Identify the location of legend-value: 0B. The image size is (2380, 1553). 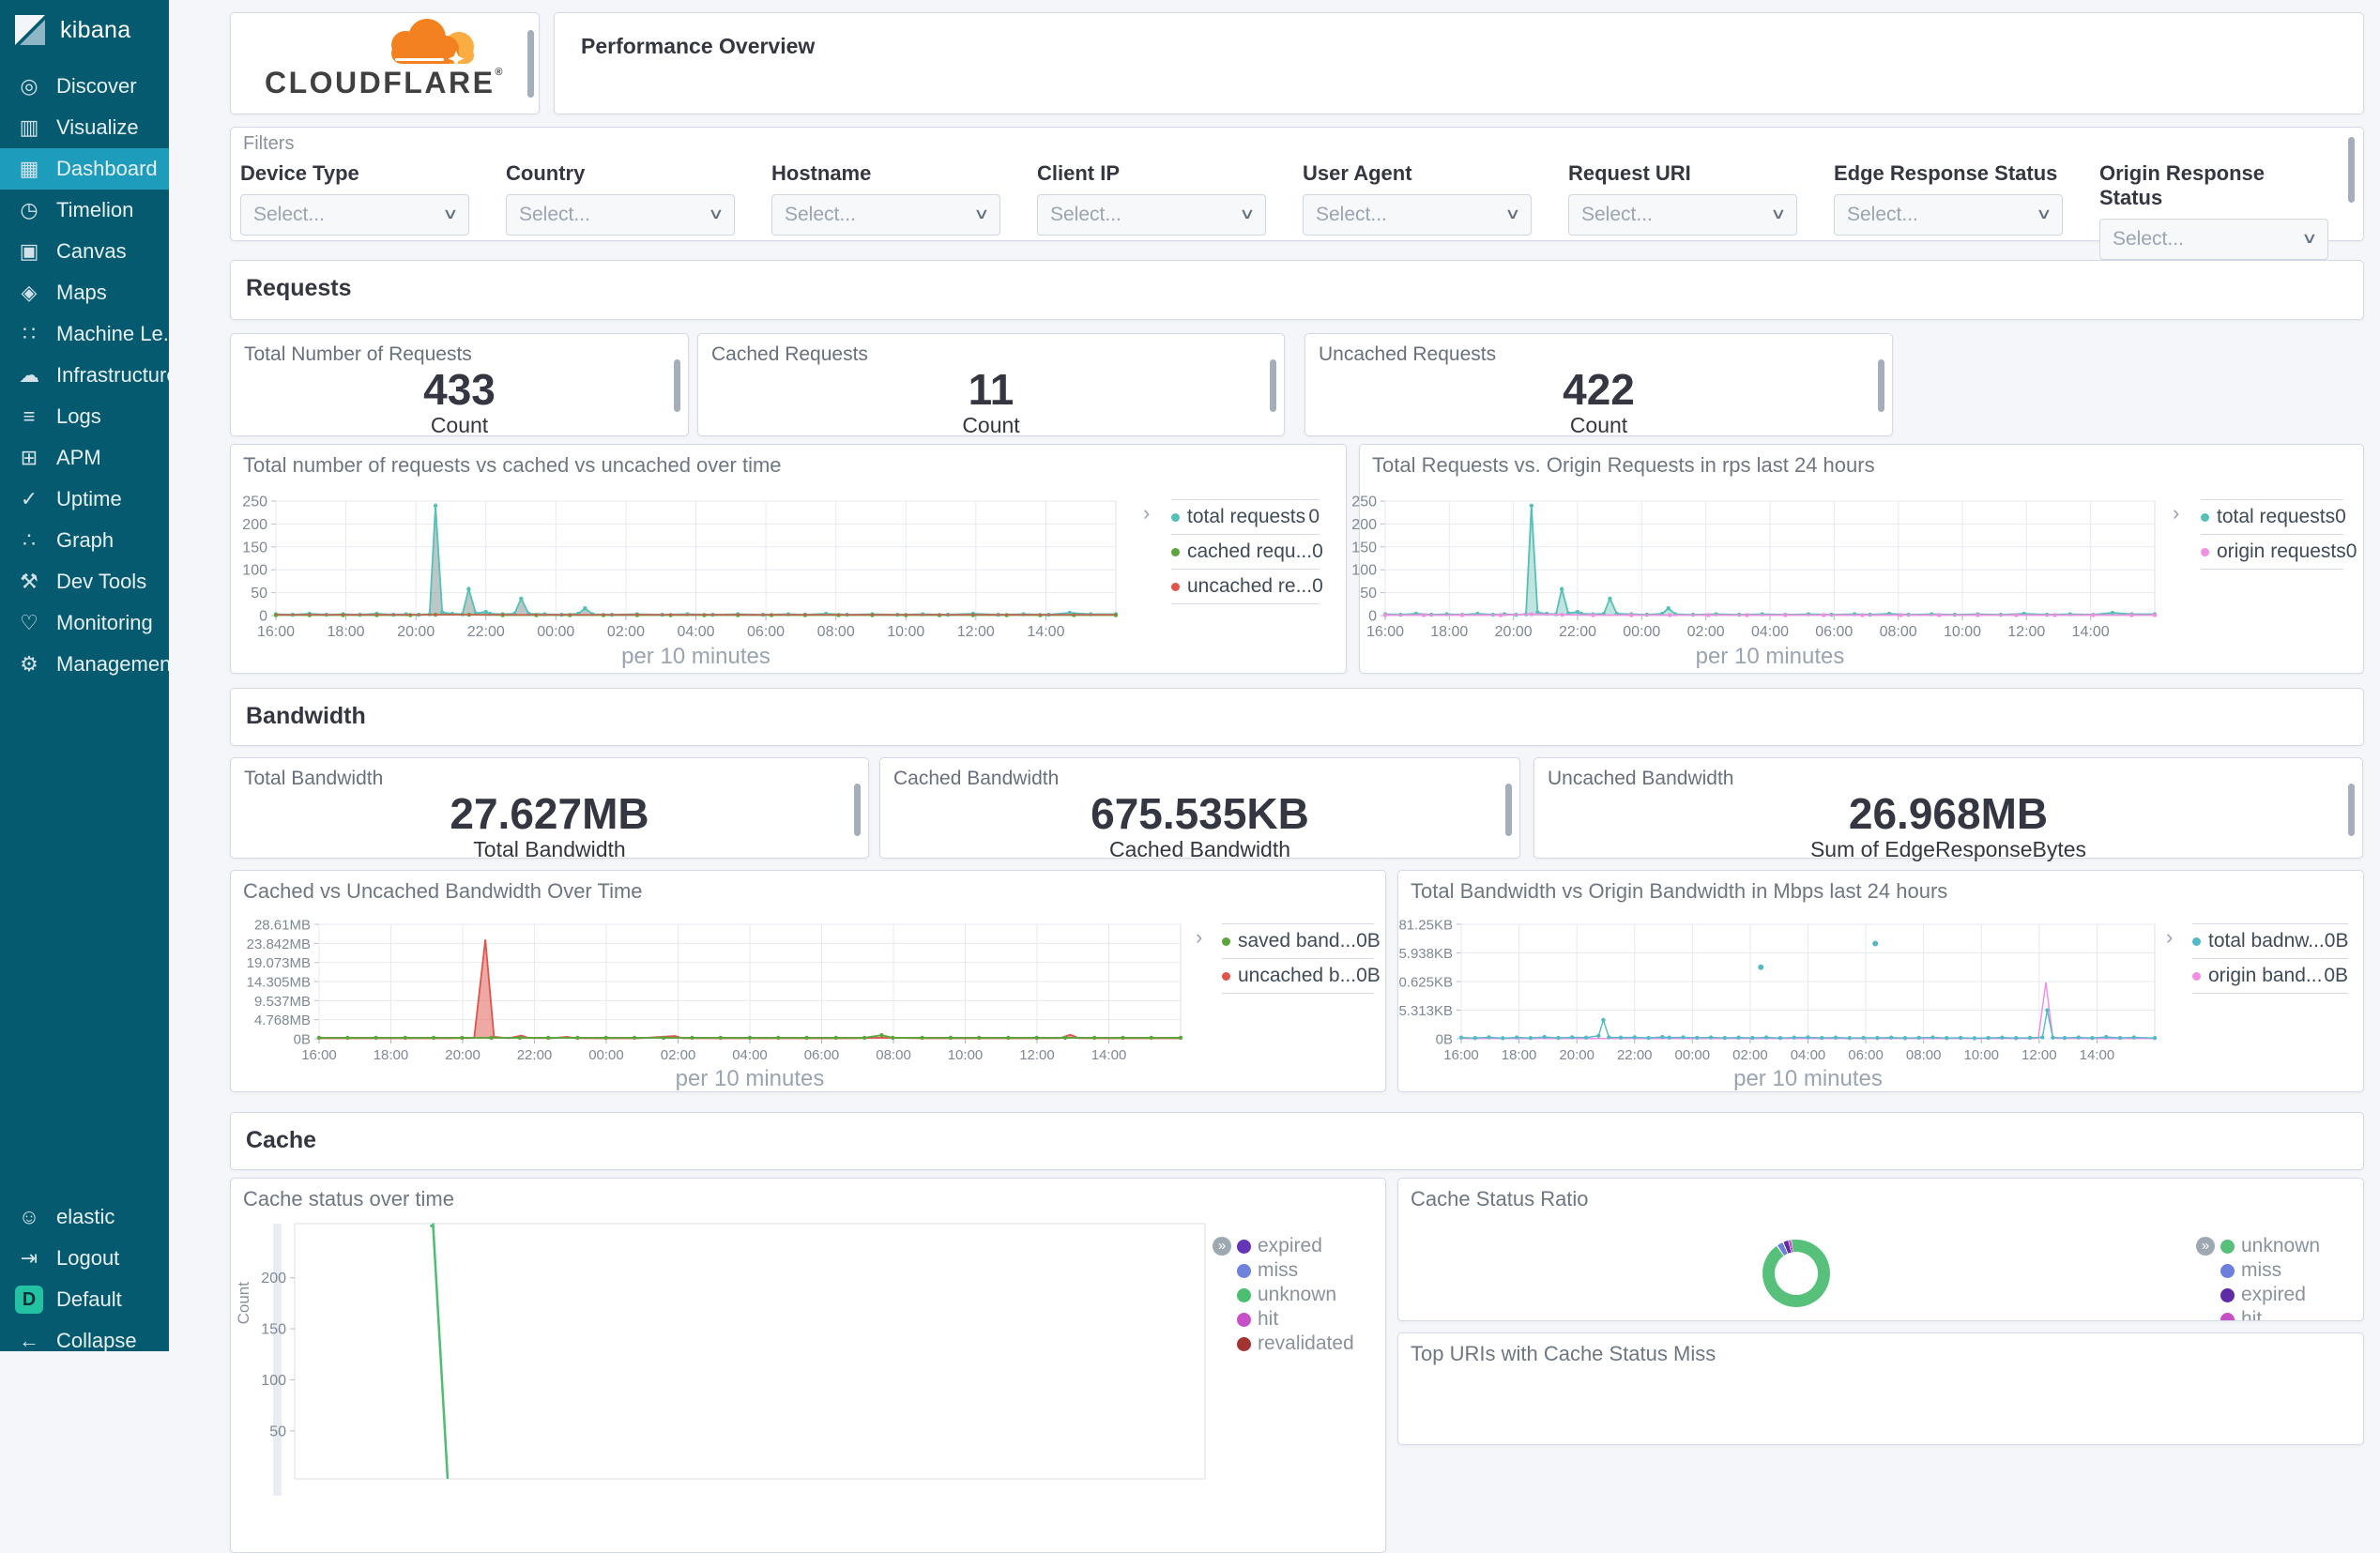
(1369, 941).